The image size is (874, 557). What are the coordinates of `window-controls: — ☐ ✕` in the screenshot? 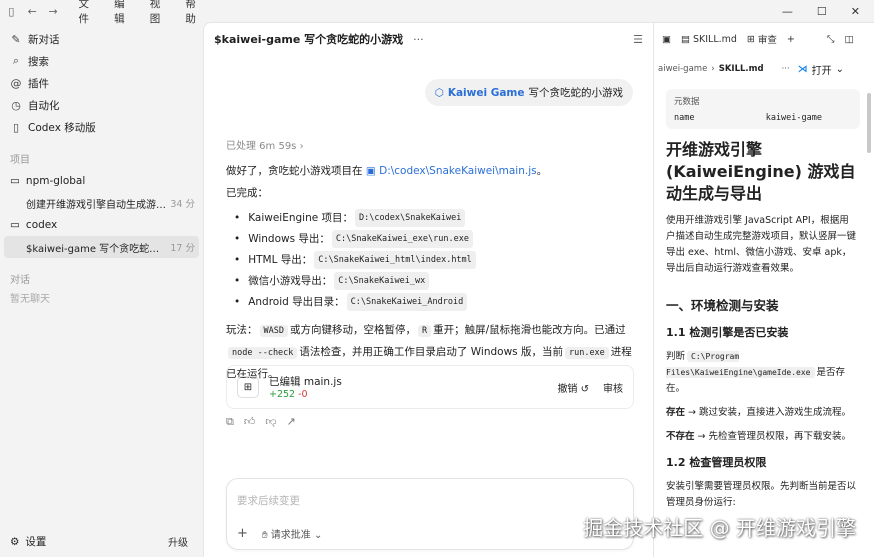 It's located at (828, 11).